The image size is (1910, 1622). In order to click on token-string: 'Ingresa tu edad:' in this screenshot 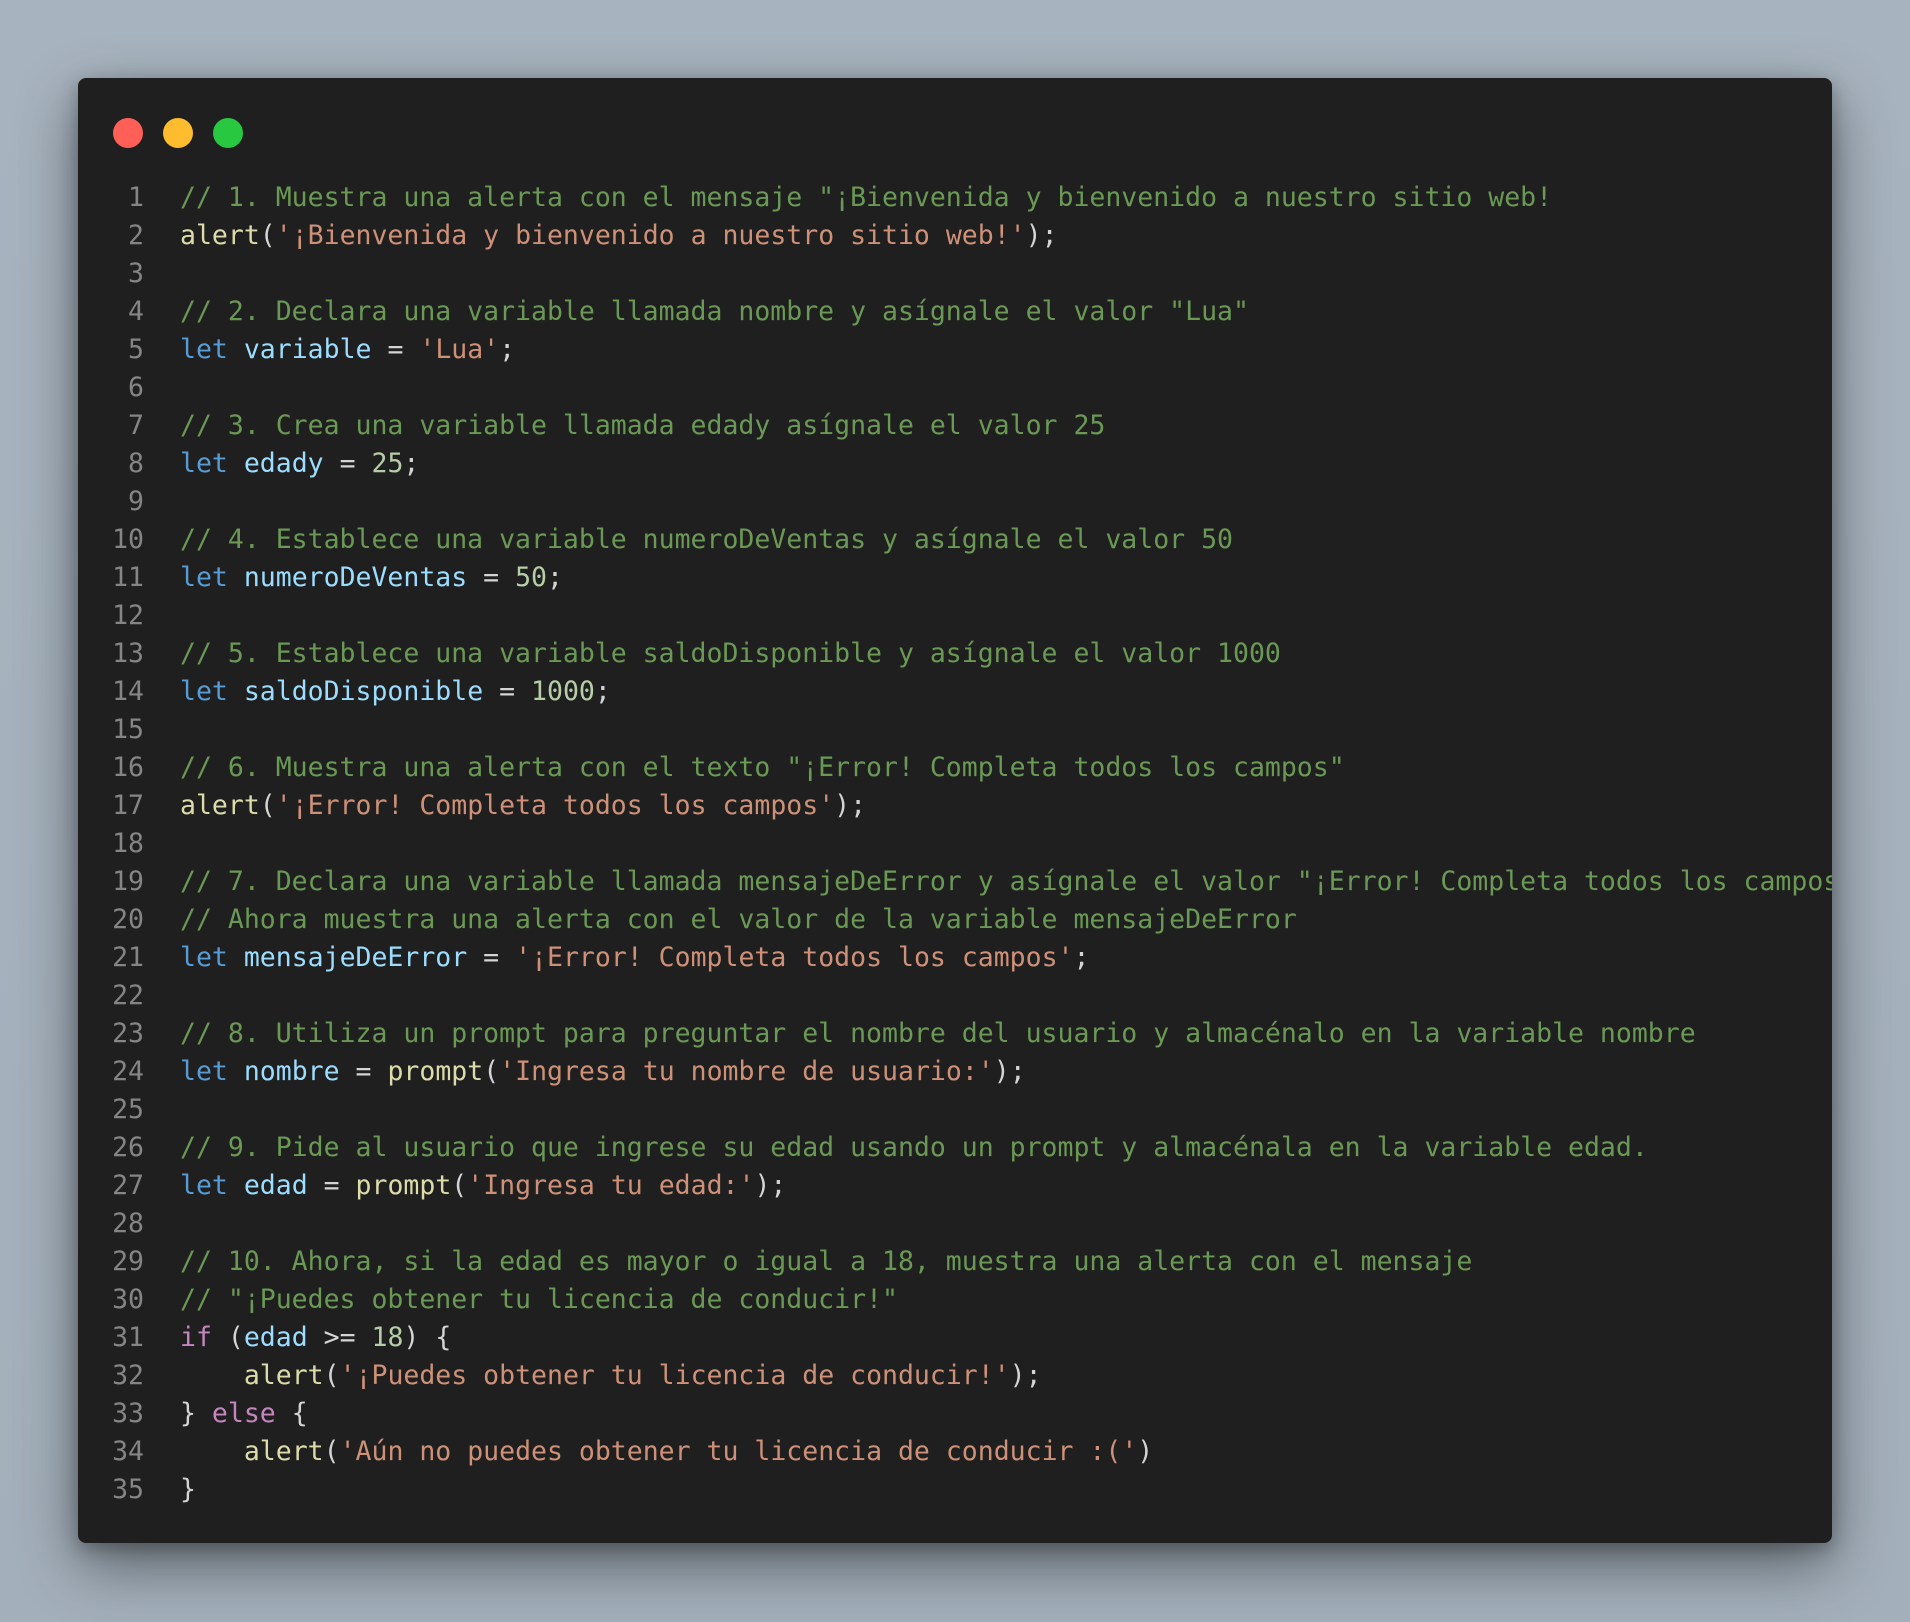, I will do `click(611, 1185)`.